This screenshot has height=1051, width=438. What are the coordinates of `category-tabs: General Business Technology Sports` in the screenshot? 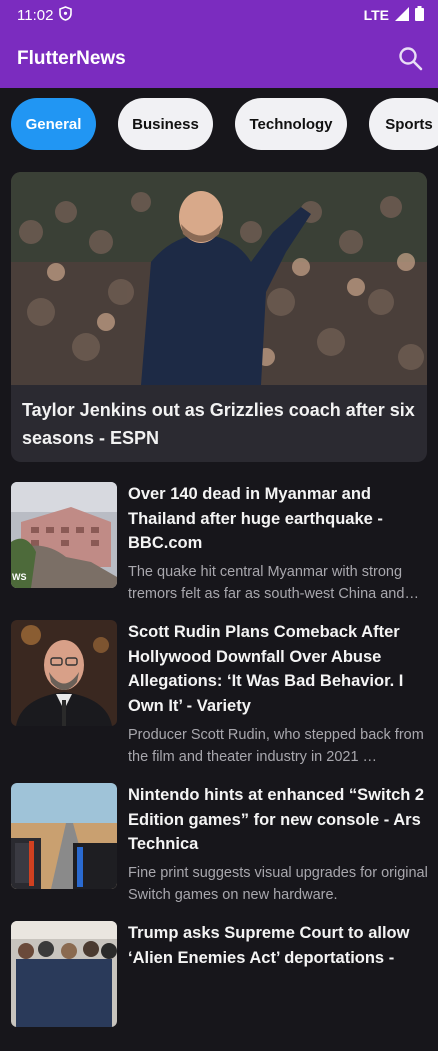 It's located at (224, 125).